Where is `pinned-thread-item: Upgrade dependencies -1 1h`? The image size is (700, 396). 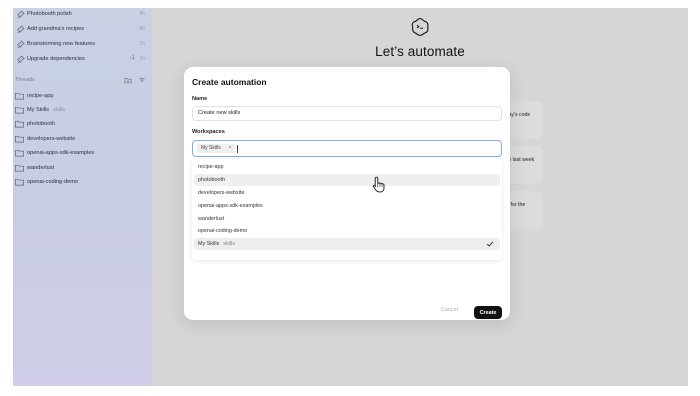
pinned-thread-item: Upgrade dependencies -1 1h is located at coordinates (82, 60).